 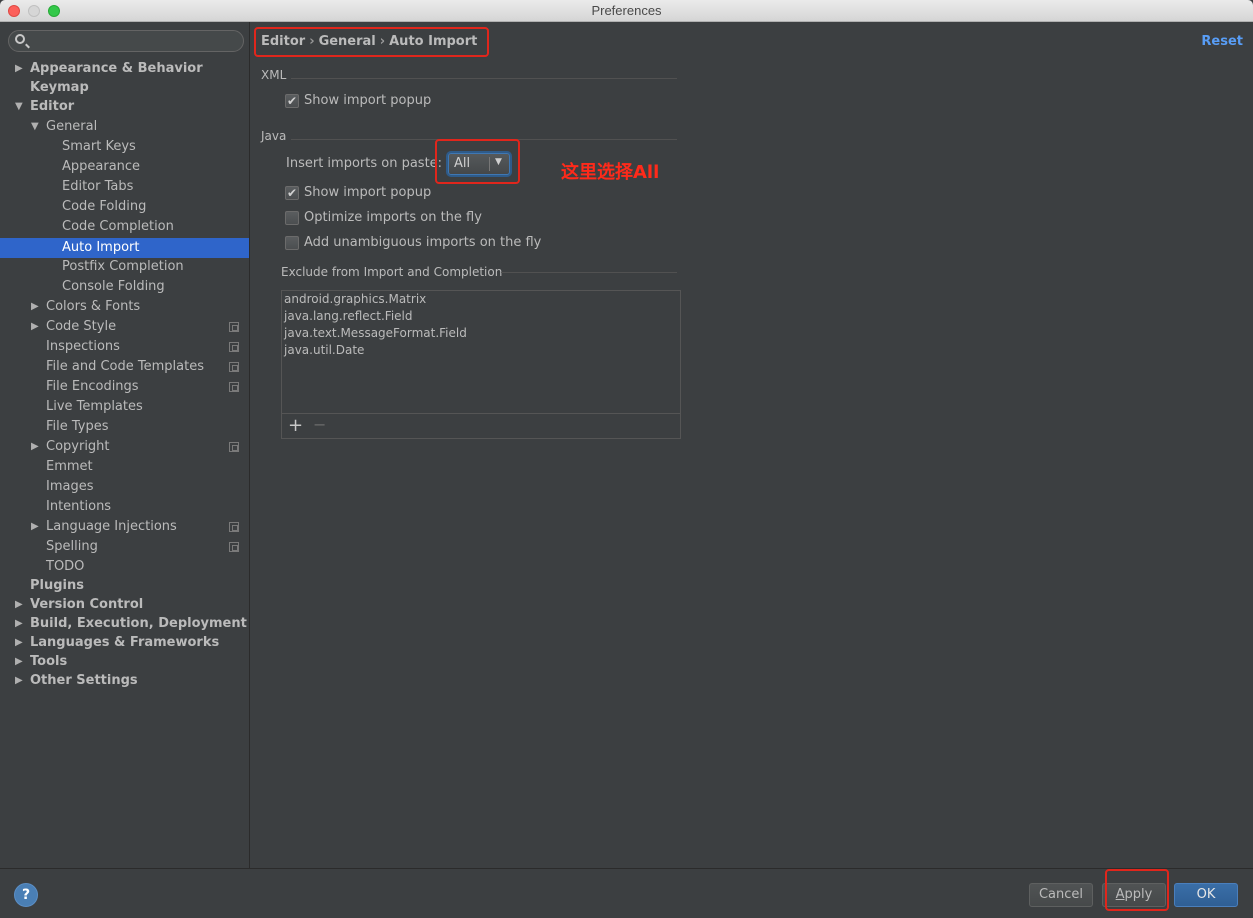 What do you see at coordinates (371, 42) in the screenshot?
I see `breadcrumb-highlight-box` at bounding box center [371, 42].